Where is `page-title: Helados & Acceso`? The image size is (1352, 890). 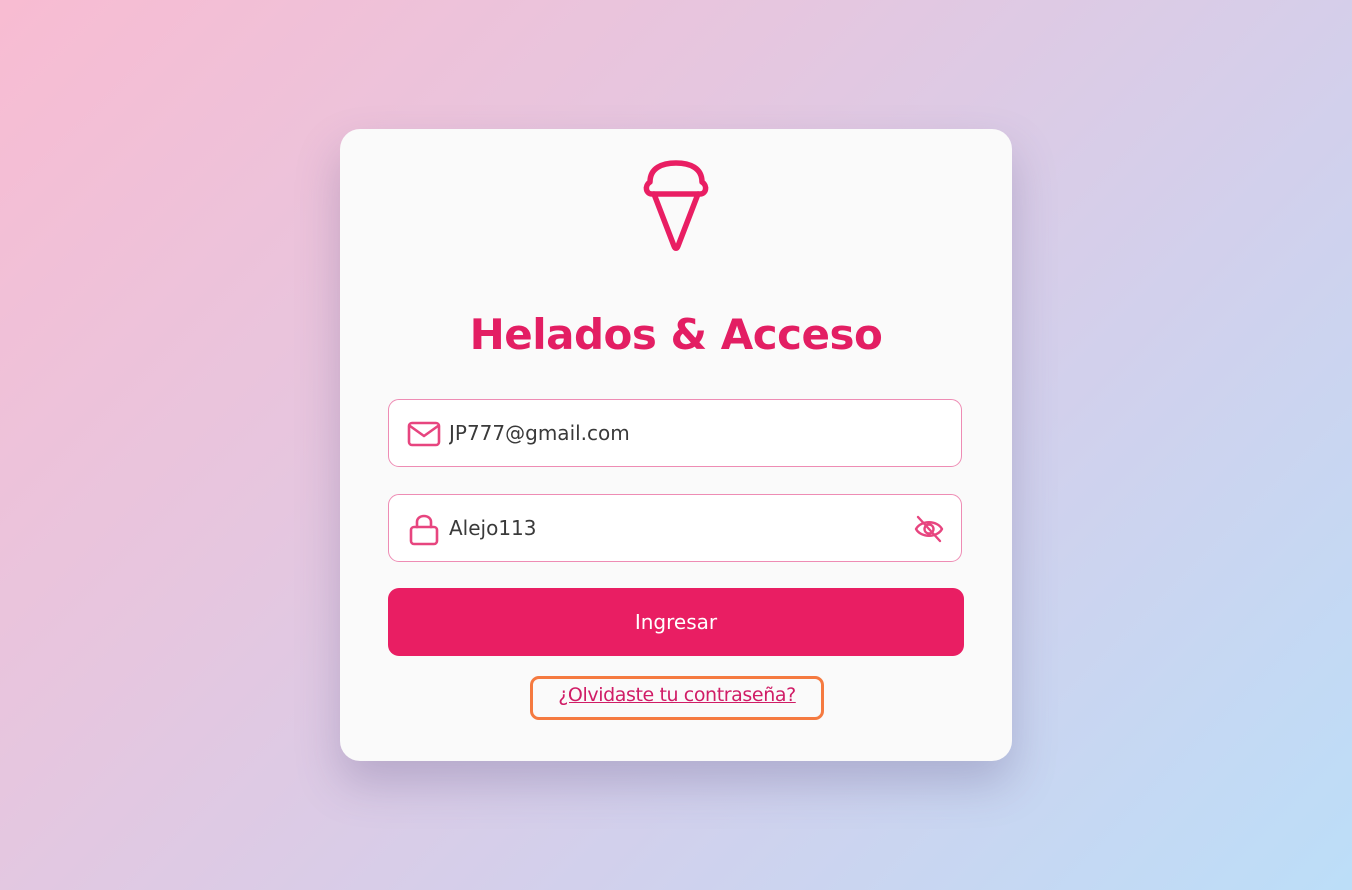
page-title: Helados & Acceso is located at coordinates (676, 334).